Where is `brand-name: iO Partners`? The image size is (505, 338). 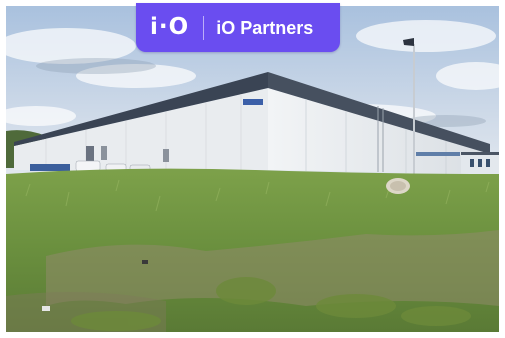 brand-name: iO Partners is located at coordinates (265, 27).